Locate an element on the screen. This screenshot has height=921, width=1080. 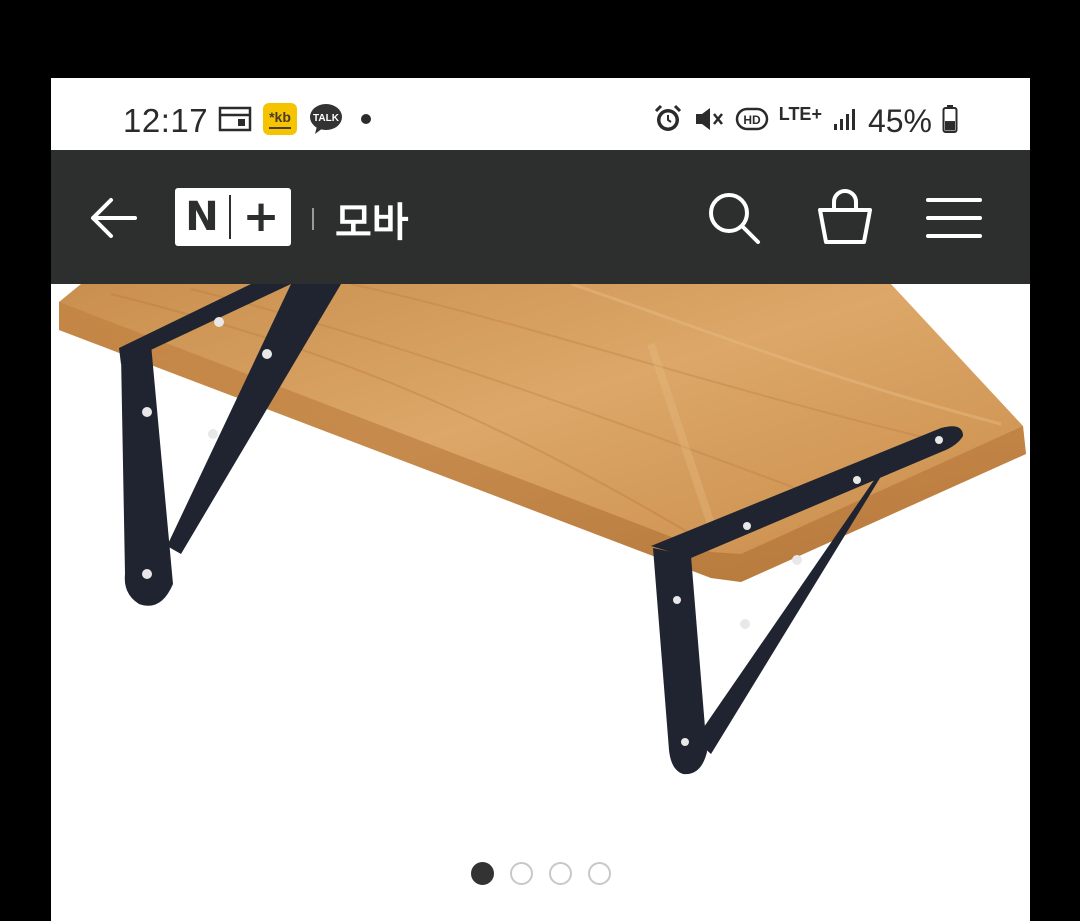
kakaotalk-icon: TALK is located at coordinates (326, 121).